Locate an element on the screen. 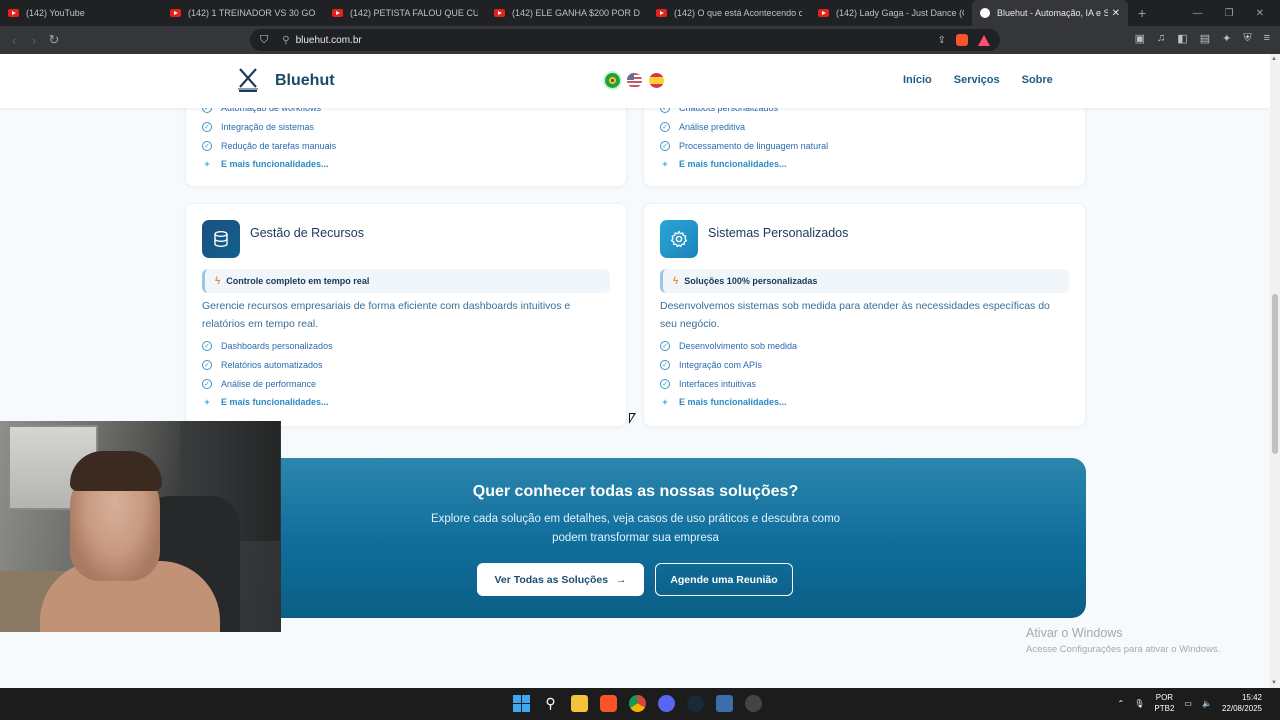 Image resolution: width=1280 pixels, height=720 pixels. language-indicator: POR PTB2 is located at coordinates (1164, 703).